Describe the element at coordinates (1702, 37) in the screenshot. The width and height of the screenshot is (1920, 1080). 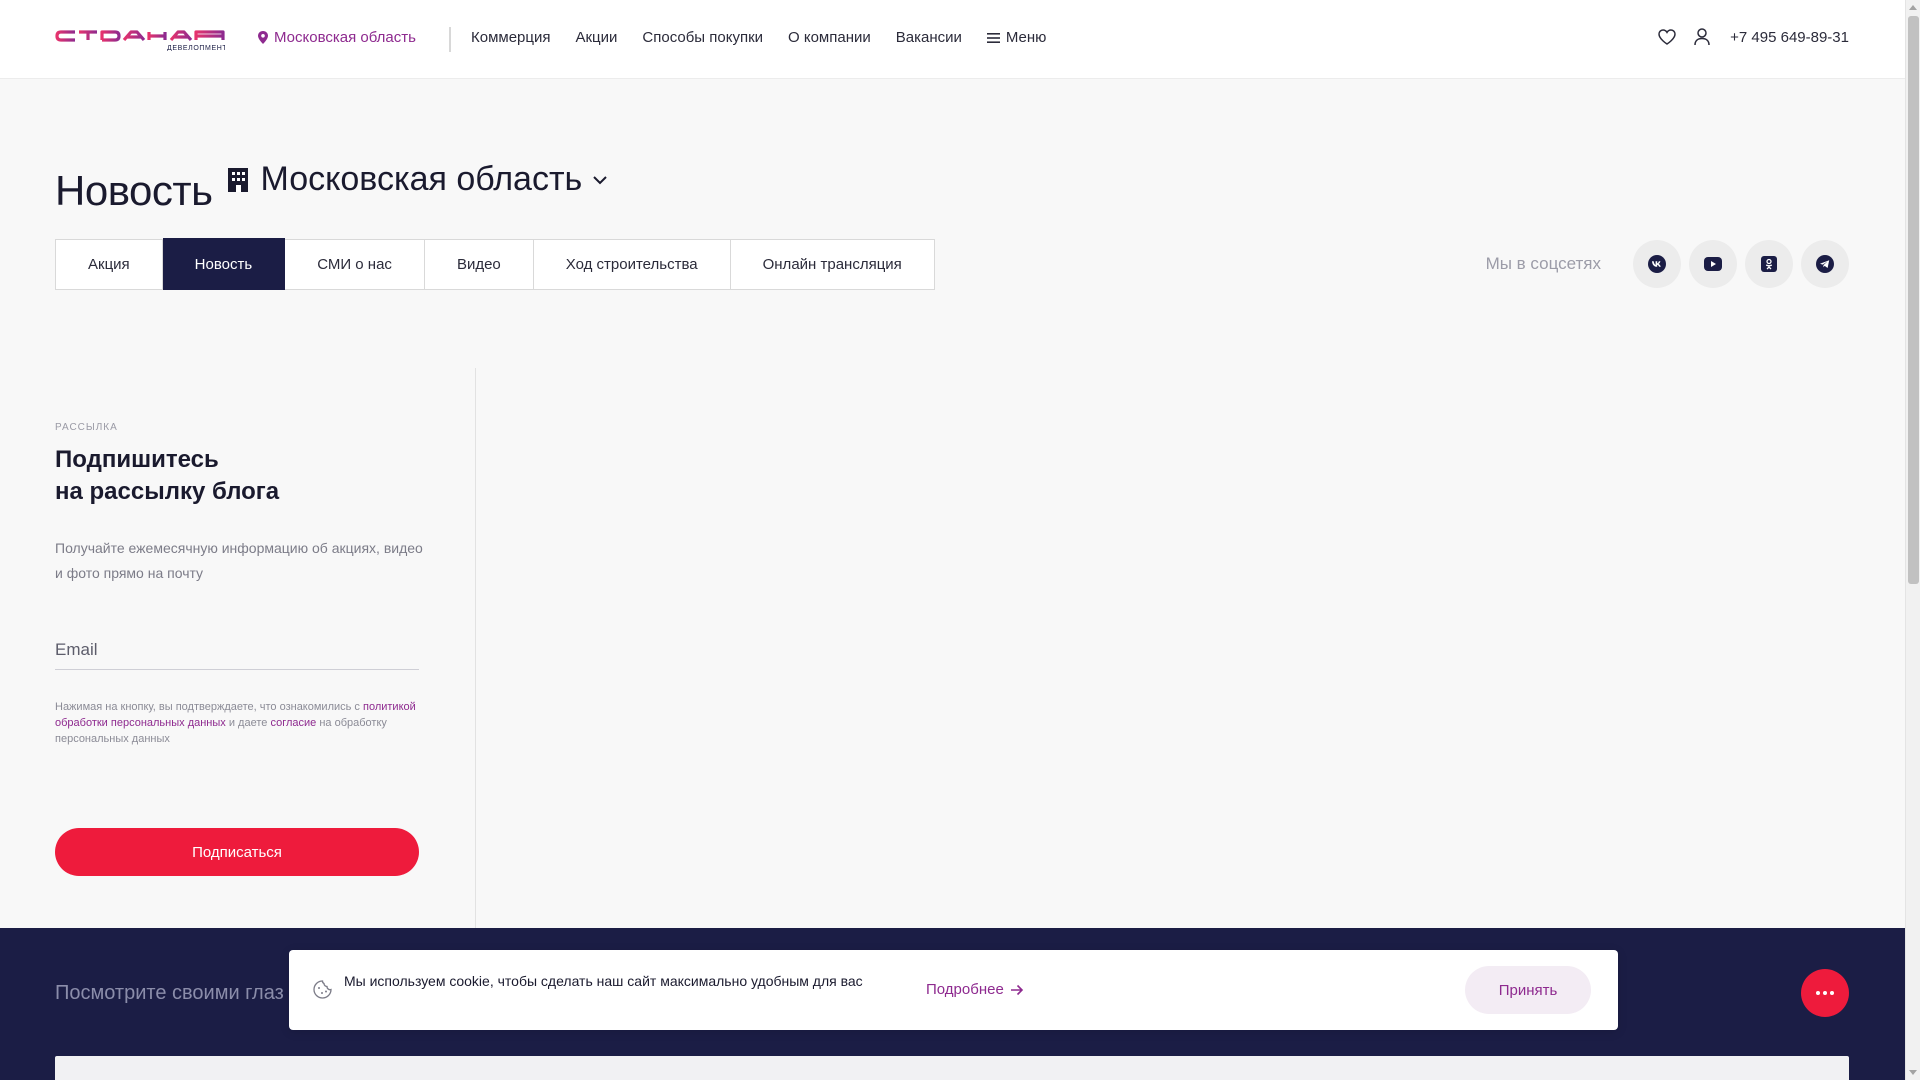
I see `user-profile-icon` at that location.